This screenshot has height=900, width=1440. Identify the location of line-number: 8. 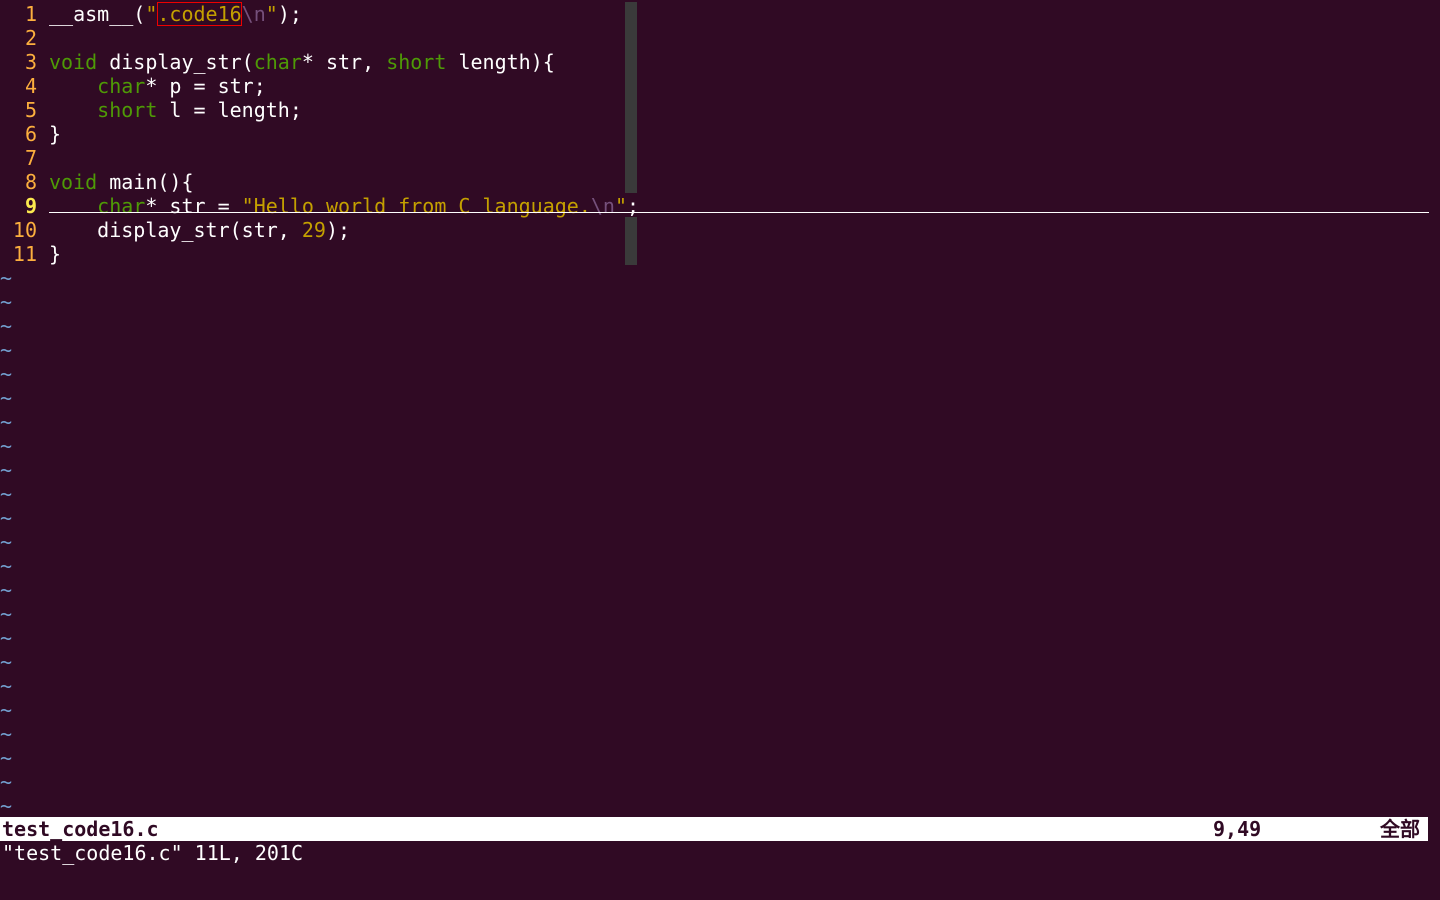
(30, 182).